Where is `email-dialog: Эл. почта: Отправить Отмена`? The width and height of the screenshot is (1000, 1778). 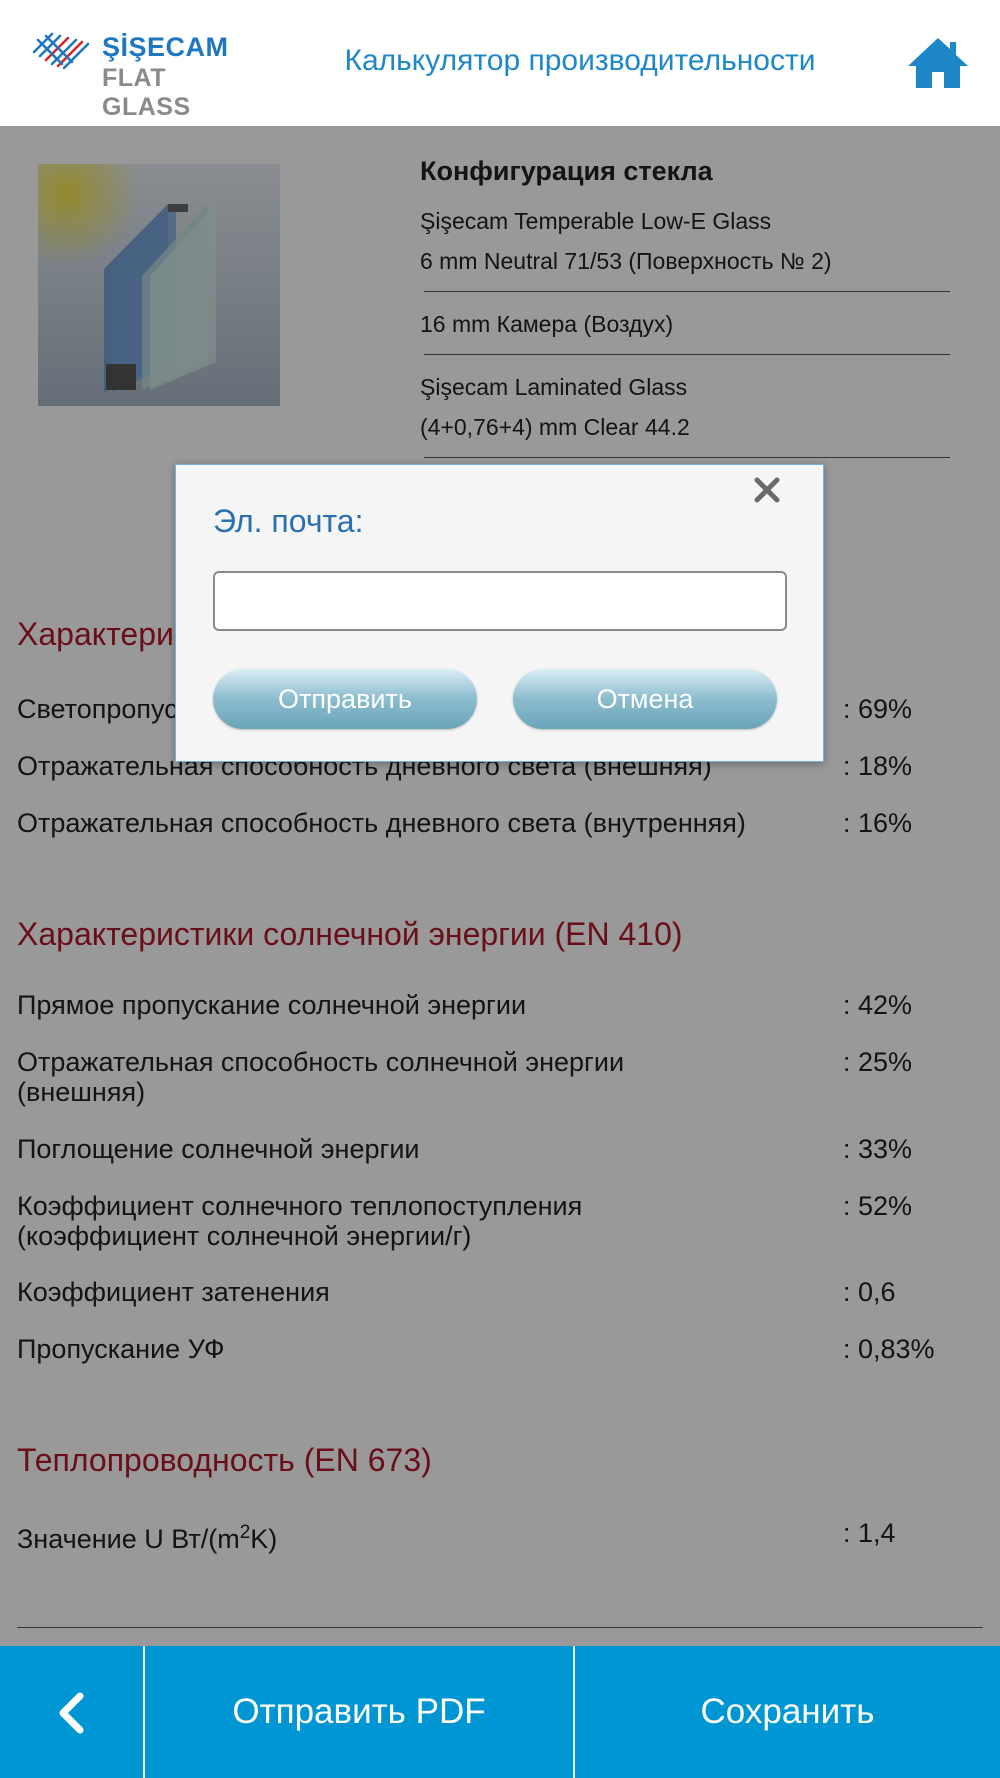
email-dialog: Эл. почта: Отправить Отмена is located at coordinates (499, 613).